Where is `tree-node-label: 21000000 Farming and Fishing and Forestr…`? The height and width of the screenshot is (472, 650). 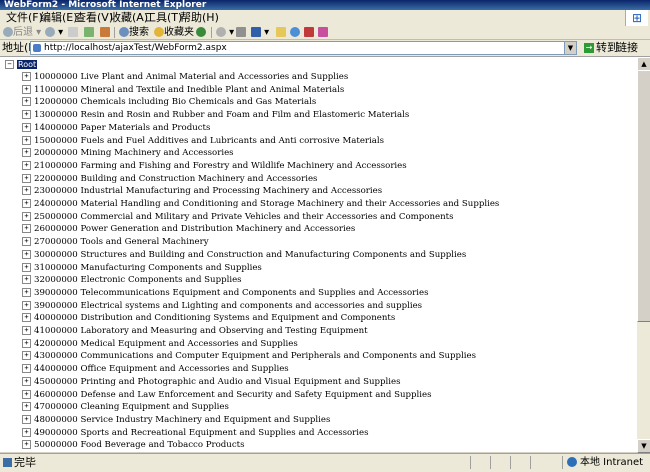
tree-node-label: 21000000 Farming and Fishing and Forestr… is located at coordinates (220, 166).